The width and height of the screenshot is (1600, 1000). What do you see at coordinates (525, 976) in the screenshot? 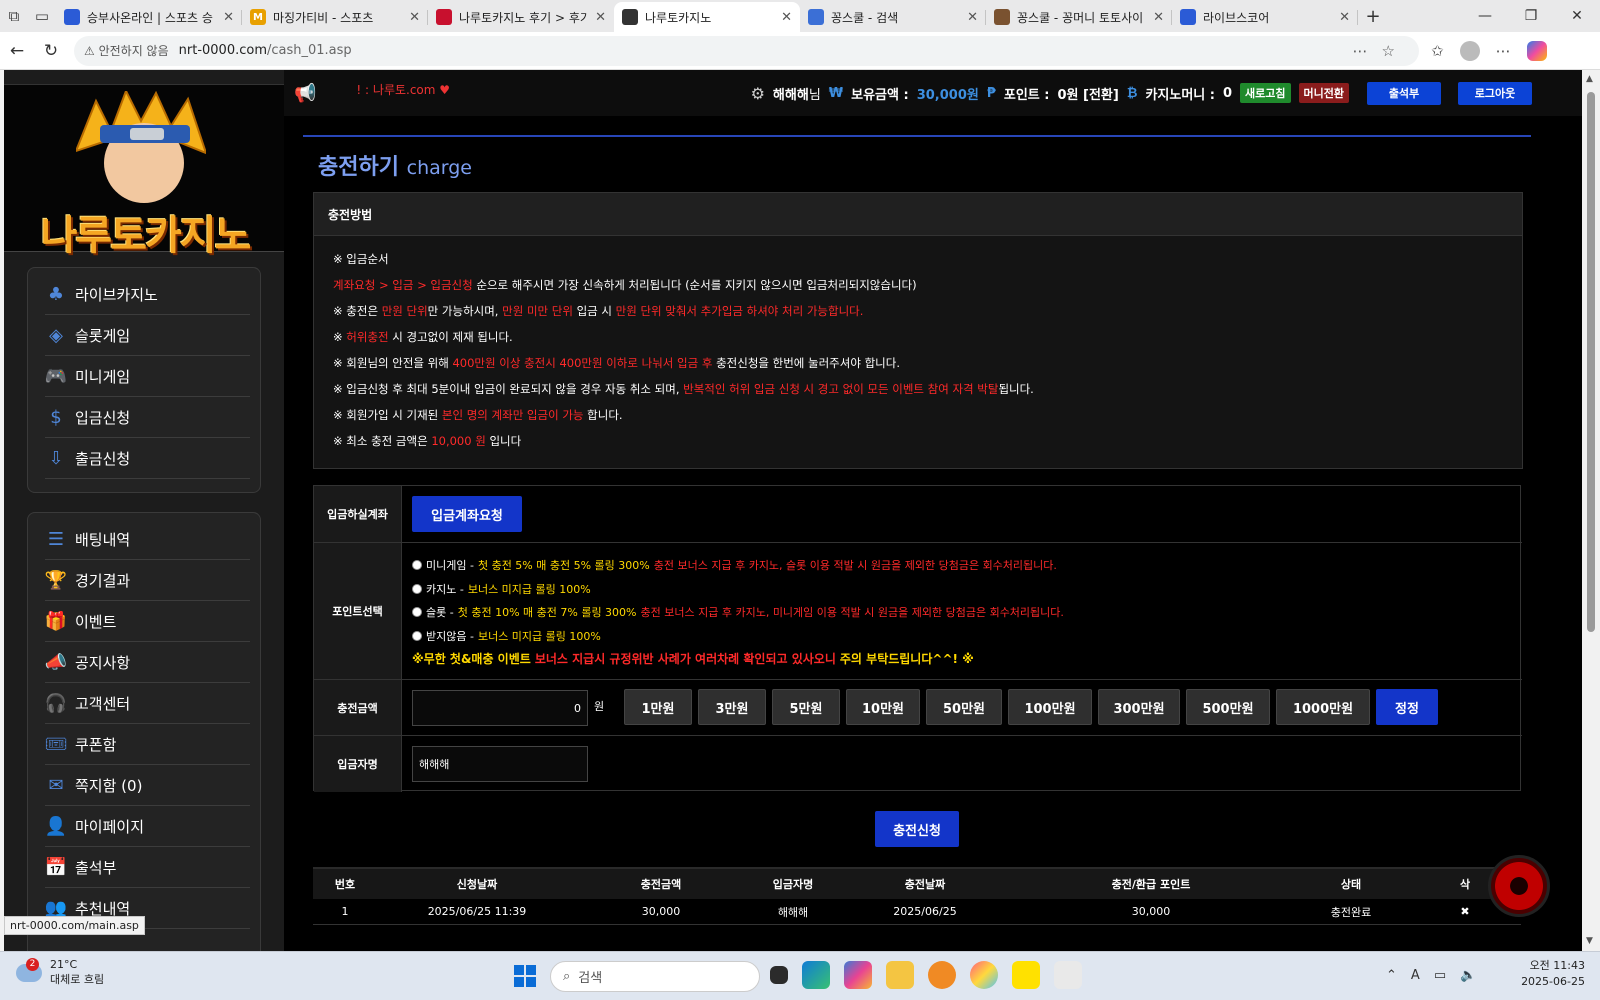
I see `start-icon` at bounding box center [525, 976].